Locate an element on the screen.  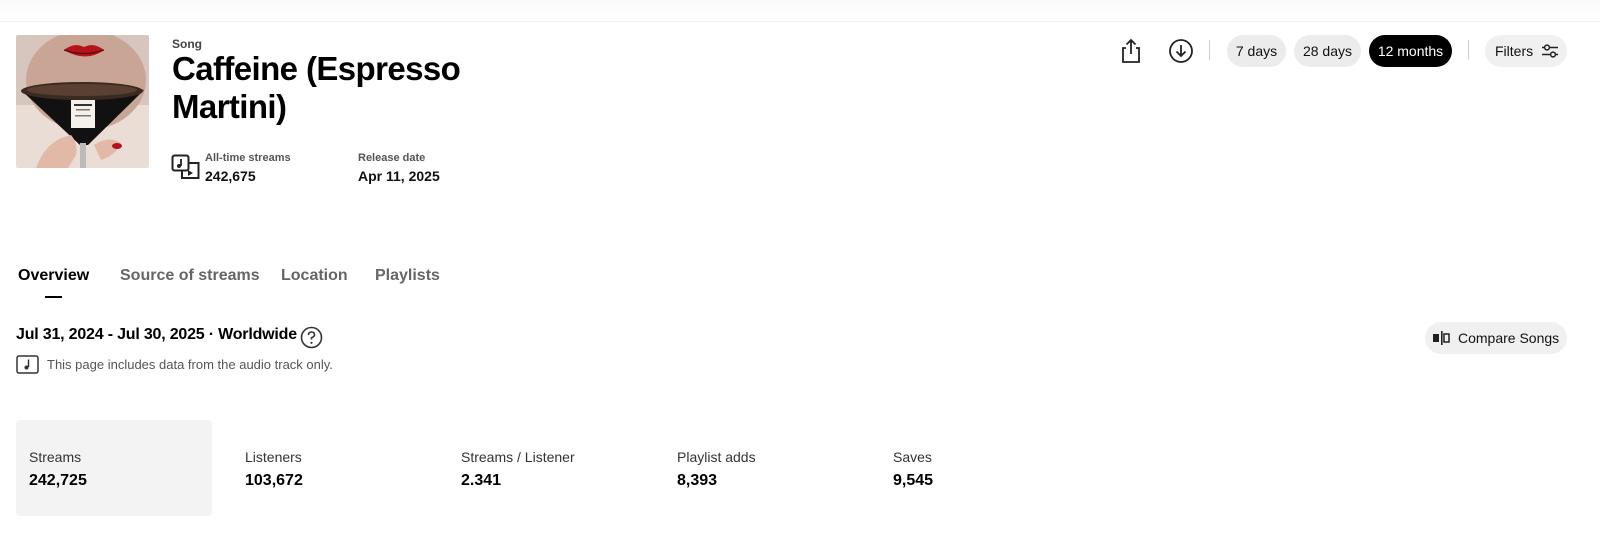
all-time-streams-value: 242,675 is located at coordinates (230, 176).